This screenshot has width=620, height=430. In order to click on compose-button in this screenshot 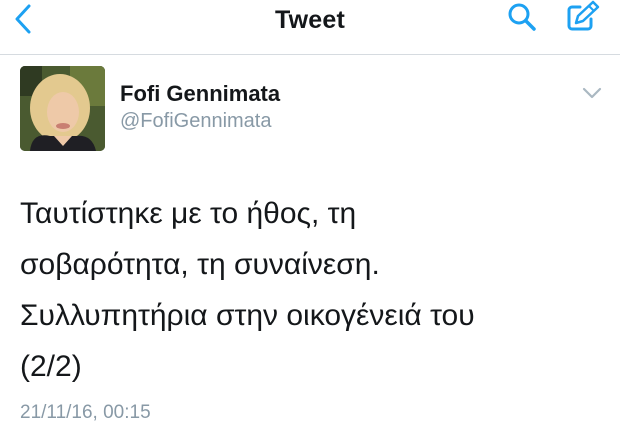, I will do `click(582, 19)`.